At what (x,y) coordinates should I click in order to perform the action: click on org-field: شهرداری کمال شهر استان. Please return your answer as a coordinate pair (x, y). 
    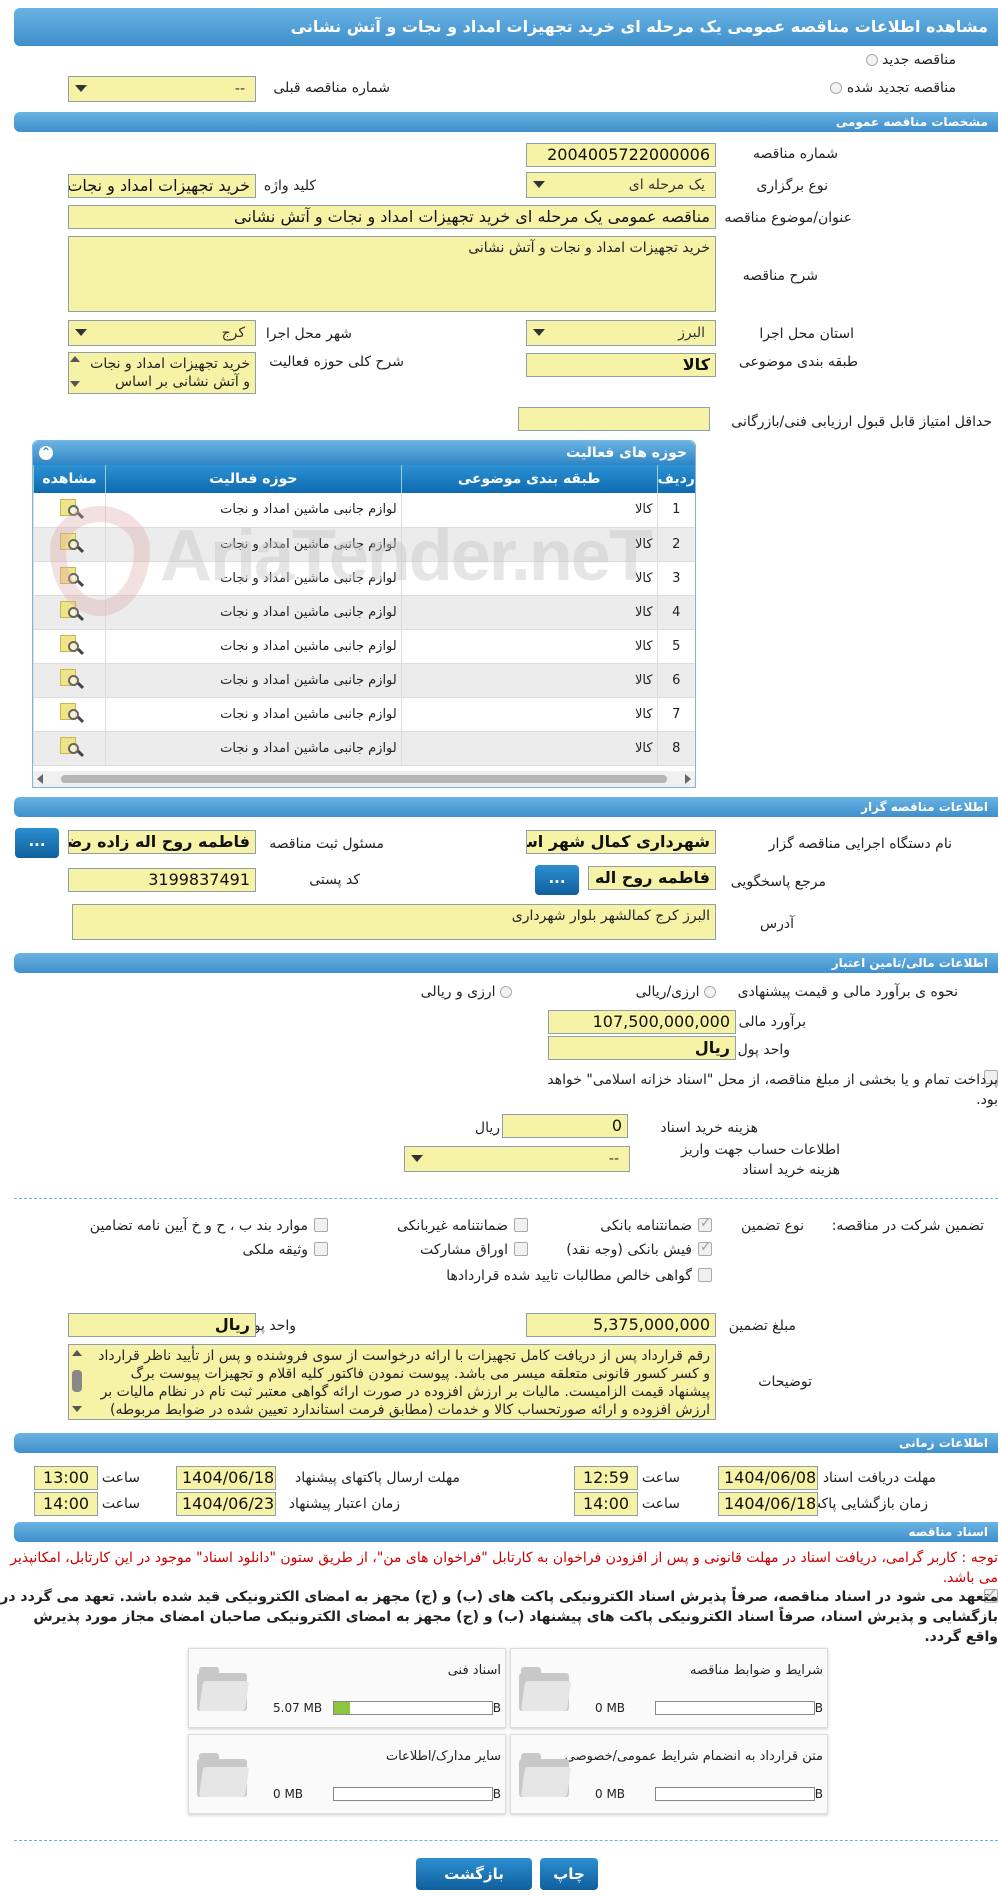
    Looking at the image, I should click on (621, 842).